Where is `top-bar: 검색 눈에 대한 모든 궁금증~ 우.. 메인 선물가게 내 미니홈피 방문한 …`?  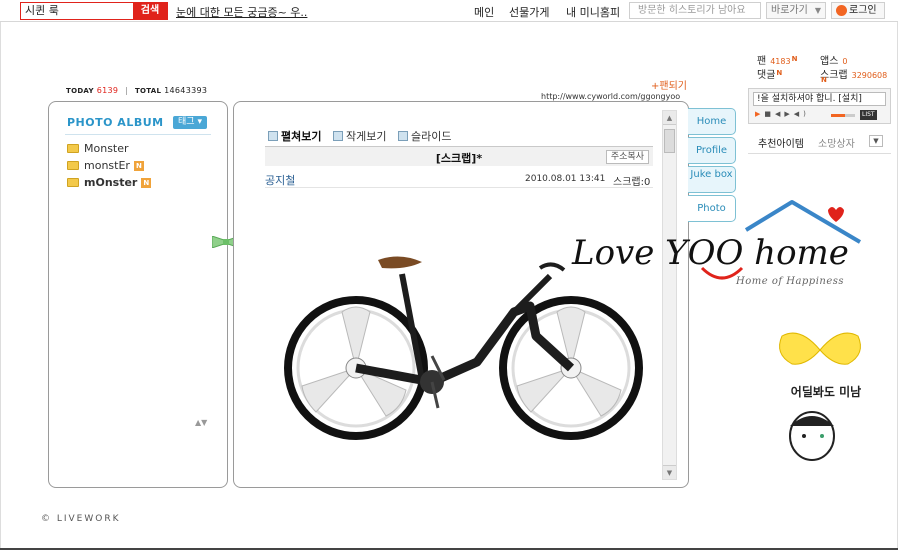 top-bar: 검색 눈에 대한 모든 궁금증~ 우.. 메인 선물가게 내 미니홈피 방문한 … is located at coordinates (449, 11).